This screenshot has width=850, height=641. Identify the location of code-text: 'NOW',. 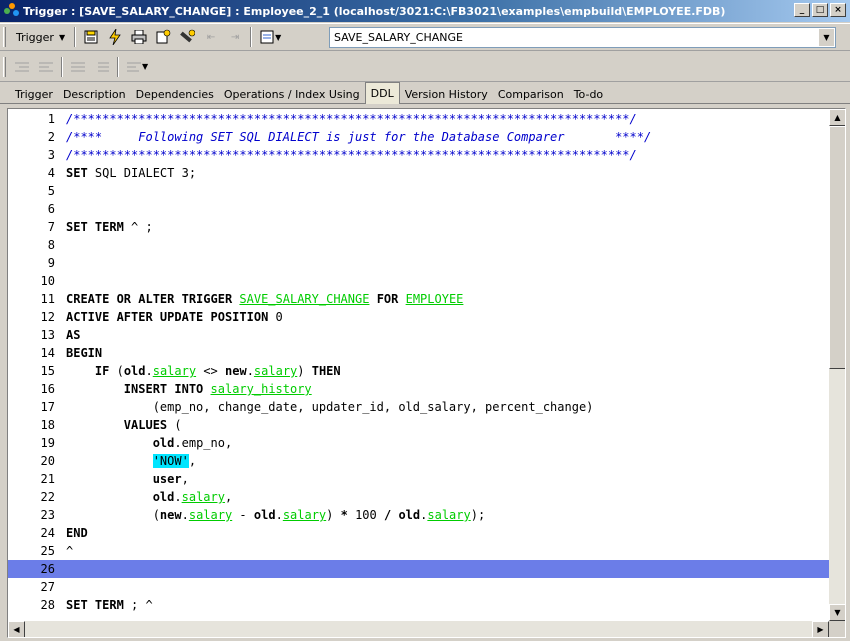
(131, 461).